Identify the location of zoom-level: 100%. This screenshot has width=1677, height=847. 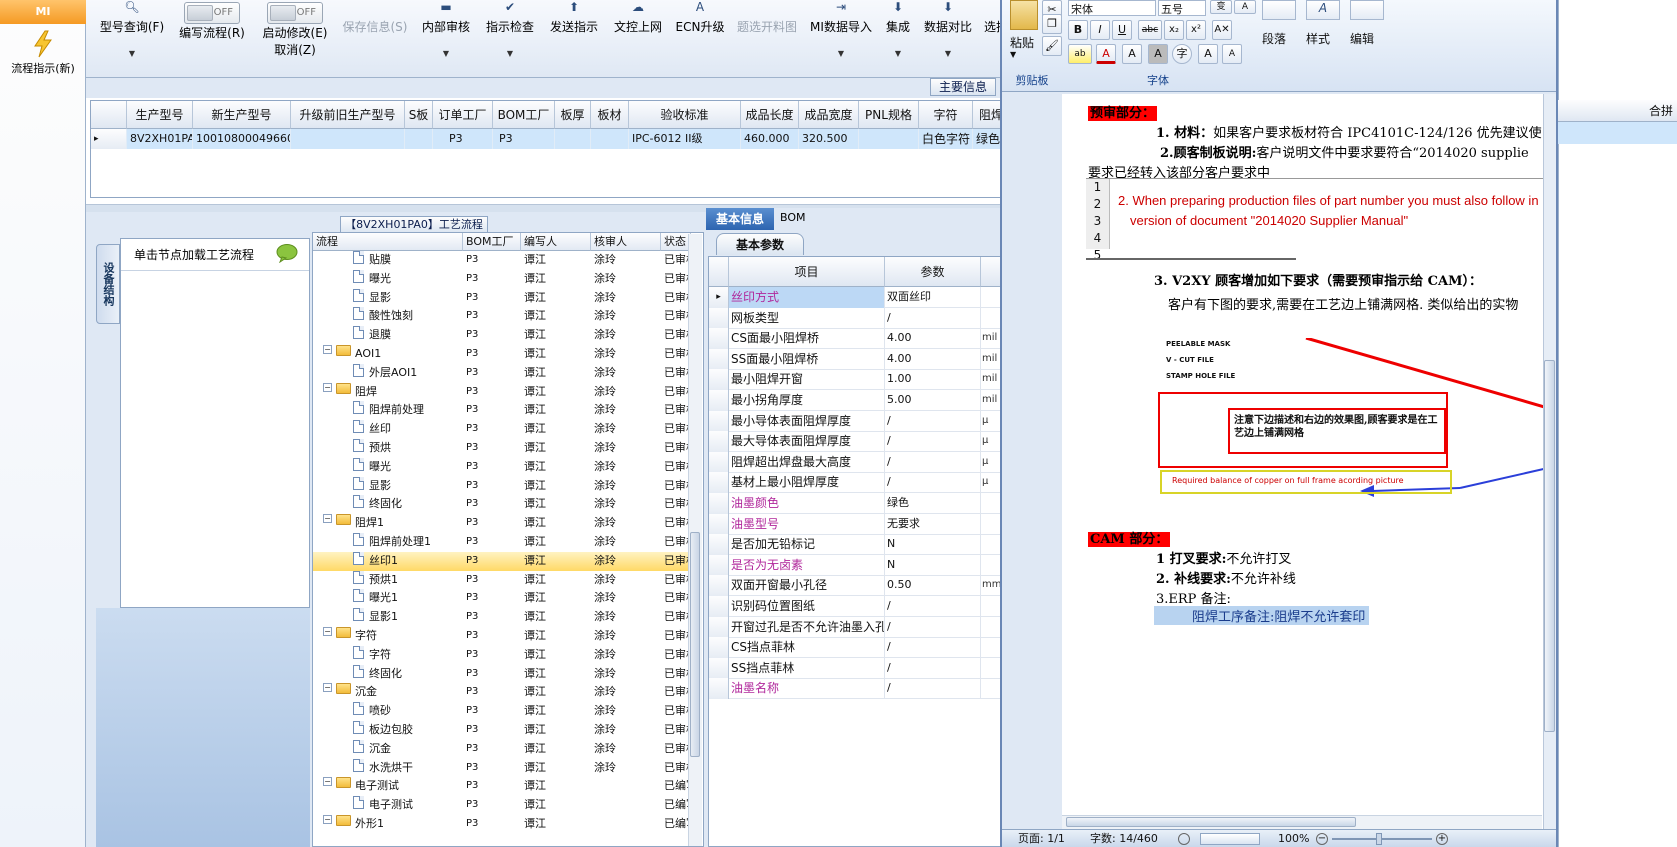
(1293, 838).